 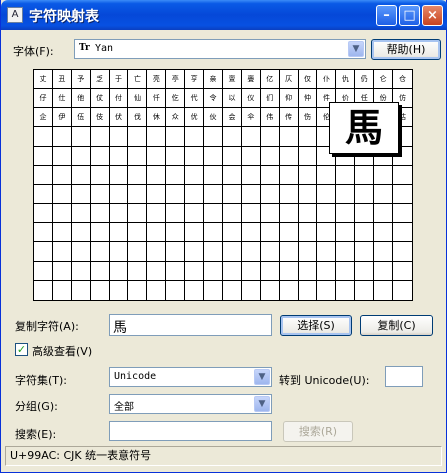 What do you see at coordinates (308, 80) in the screenshot?
I see `char-cell: 仅` at bounding box center [308, 80].